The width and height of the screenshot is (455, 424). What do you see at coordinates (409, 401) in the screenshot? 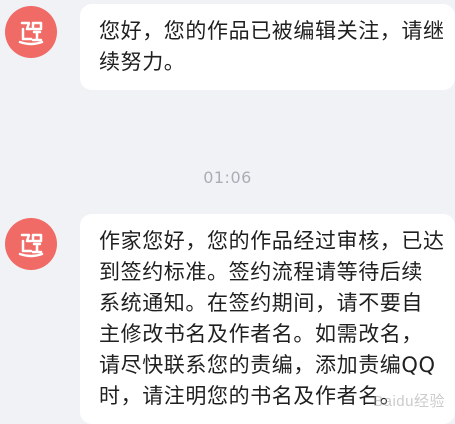
I see `watermark: Baidu经验` at bounding box center [409, 401].